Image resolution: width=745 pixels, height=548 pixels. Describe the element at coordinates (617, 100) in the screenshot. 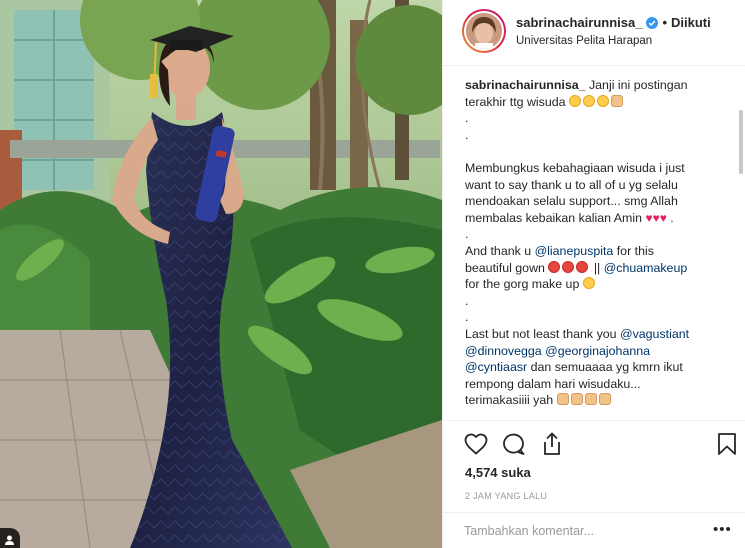

I see `hand-emoji-icon` at that location.